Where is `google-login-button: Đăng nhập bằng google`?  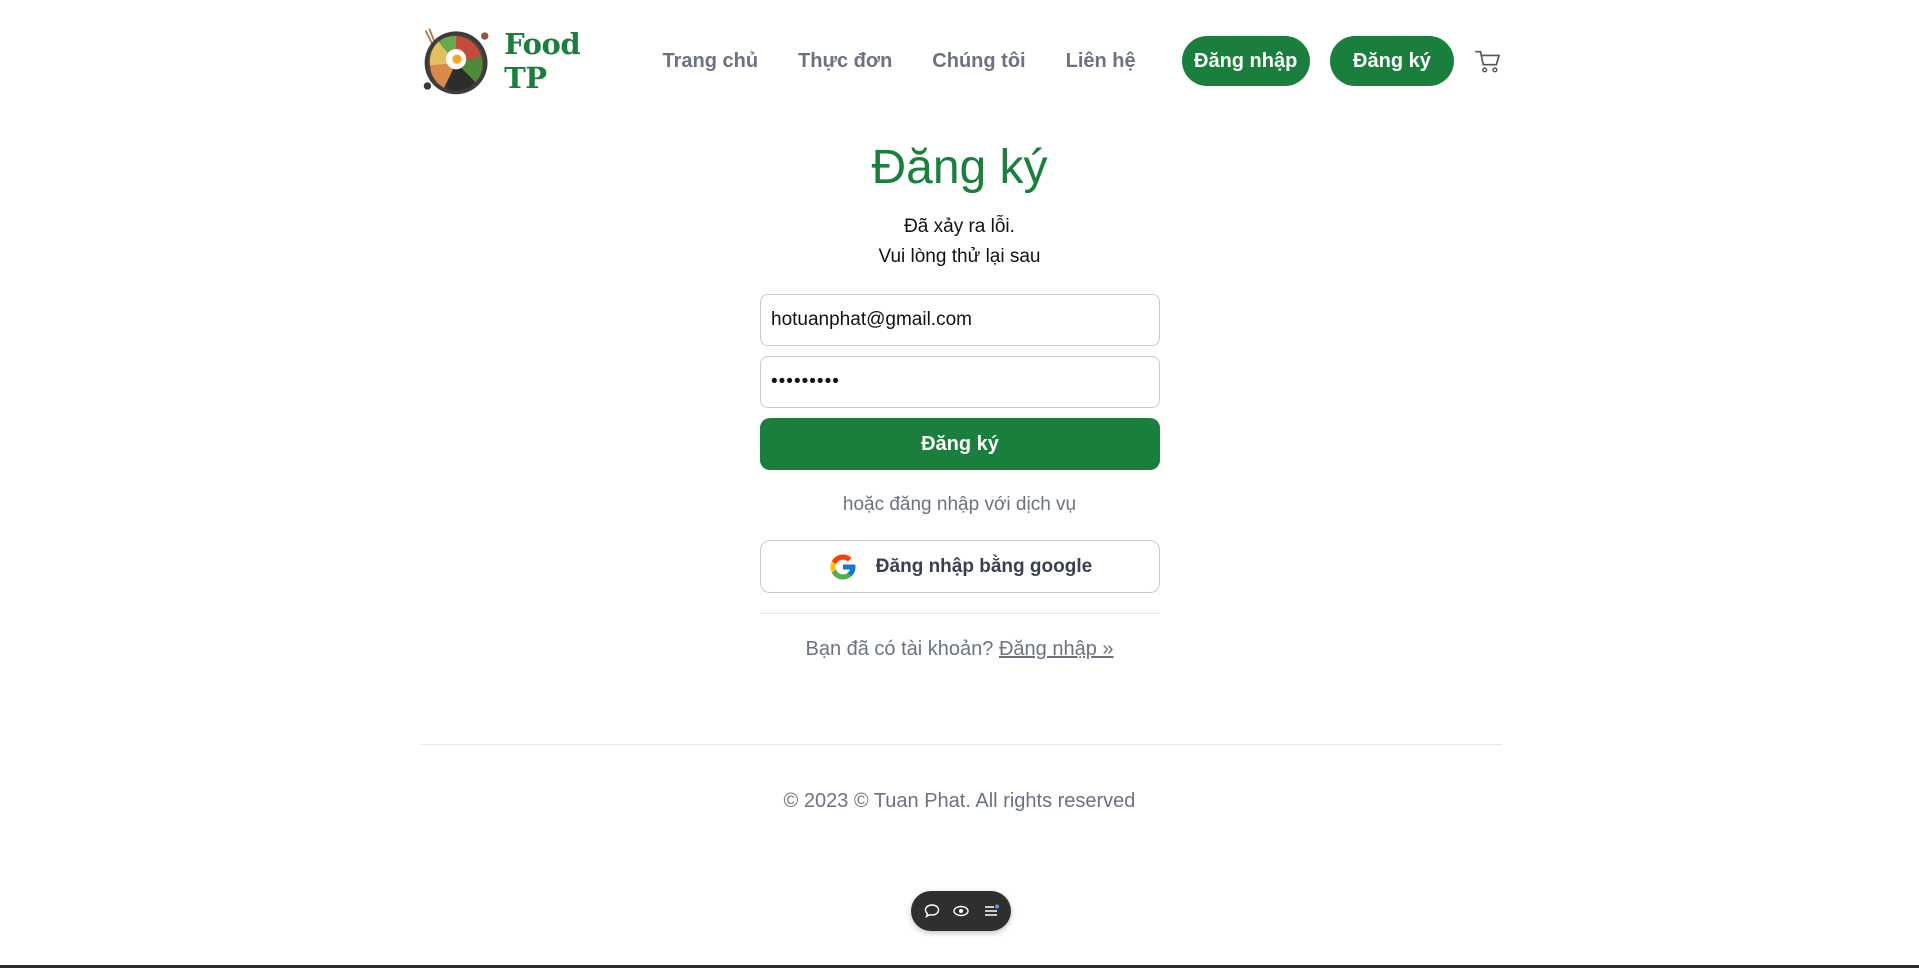
google-login-button: Đăng nhập bằng google is located at coordinates (960, 566).